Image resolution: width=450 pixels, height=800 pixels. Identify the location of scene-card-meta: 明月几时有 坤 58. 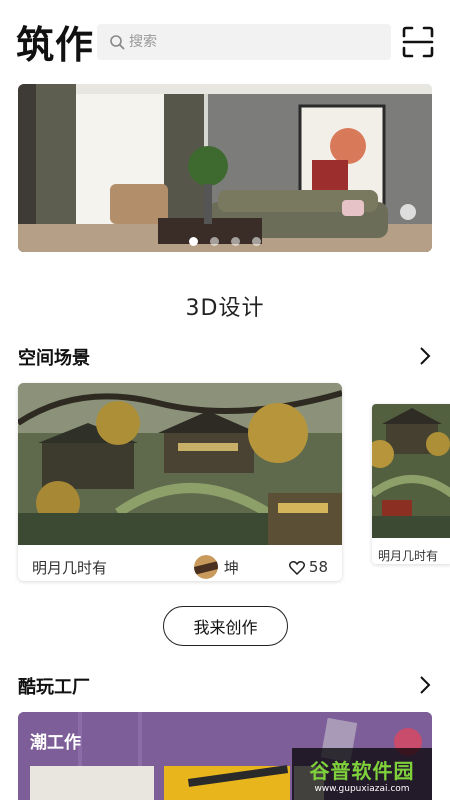
(180, 565).